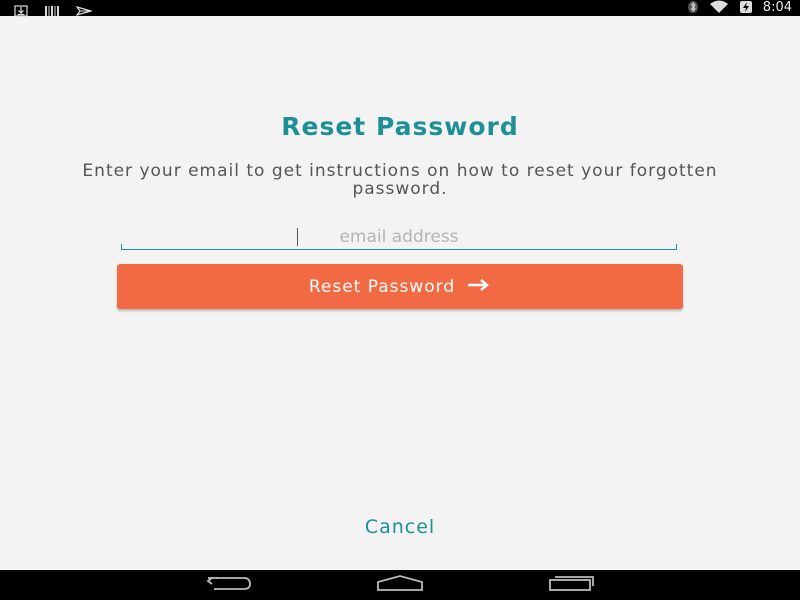 The height and width of the screenshot is (600, 800). I want to click on navigation-bar, so click(400, 585).